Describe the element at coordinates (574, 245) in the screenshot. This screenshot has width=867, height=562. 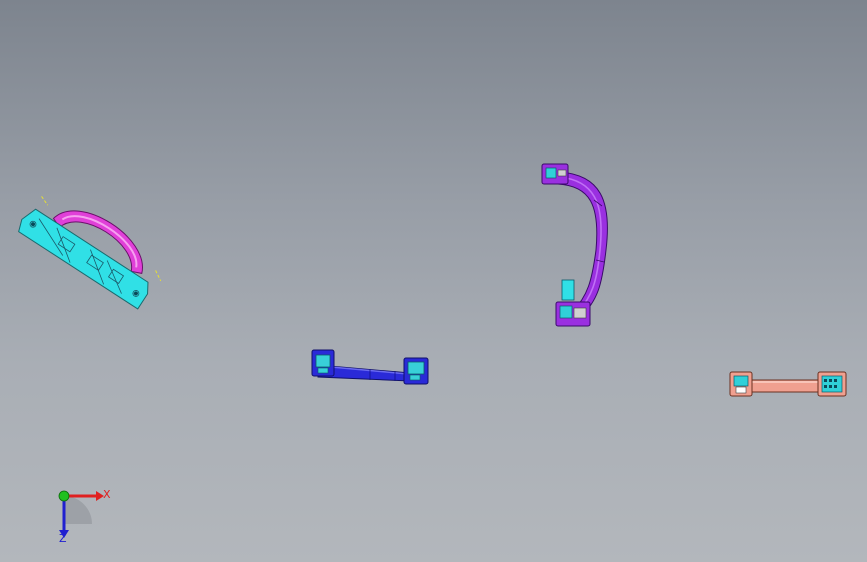
I see `part-handle-purple` at that location.